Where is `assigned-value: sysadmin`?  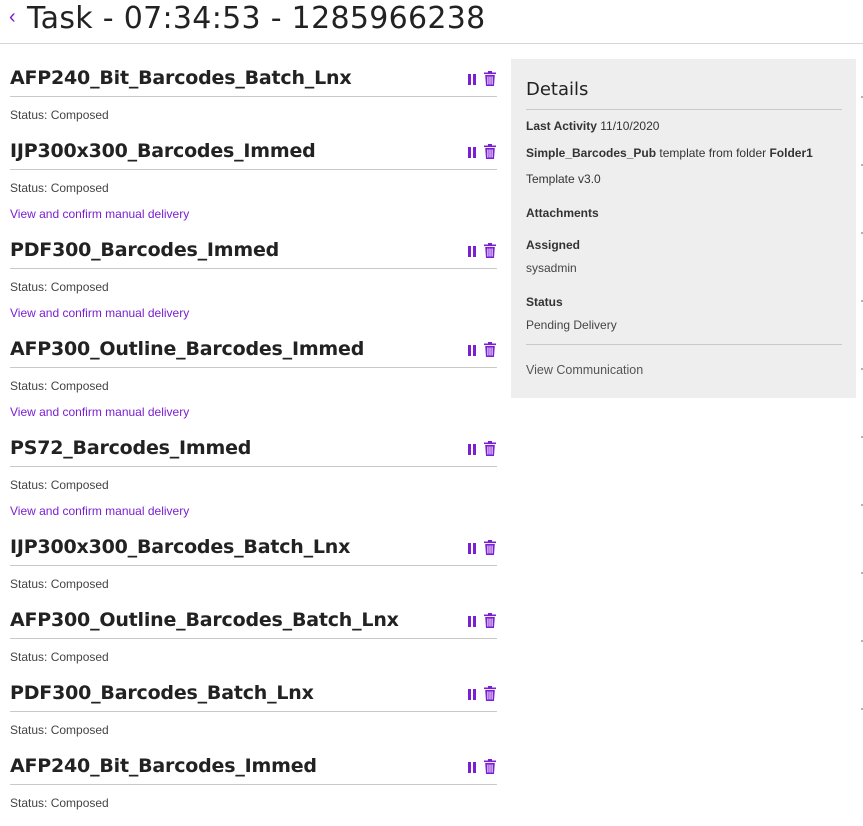
assigned-value: sysadmin is located at coordinates (551, 268).